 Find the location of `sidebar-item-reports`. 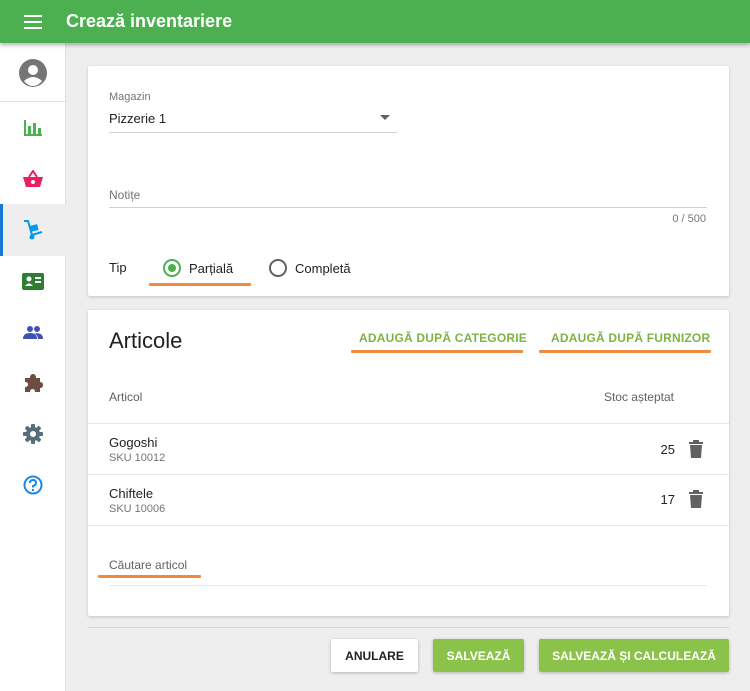

sidebar-item-reports is located at coordinates (33, 128).